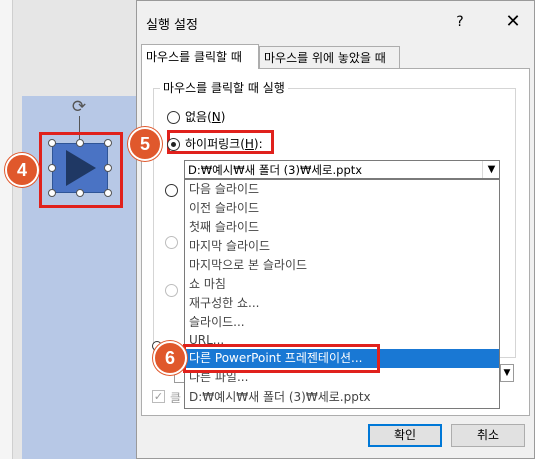 This screenshot has height=459, width=535. What do you see at coordinates (488, 435) in the screenshot?
I see `cancel-button: 취소` at bounding box center [488, 435].